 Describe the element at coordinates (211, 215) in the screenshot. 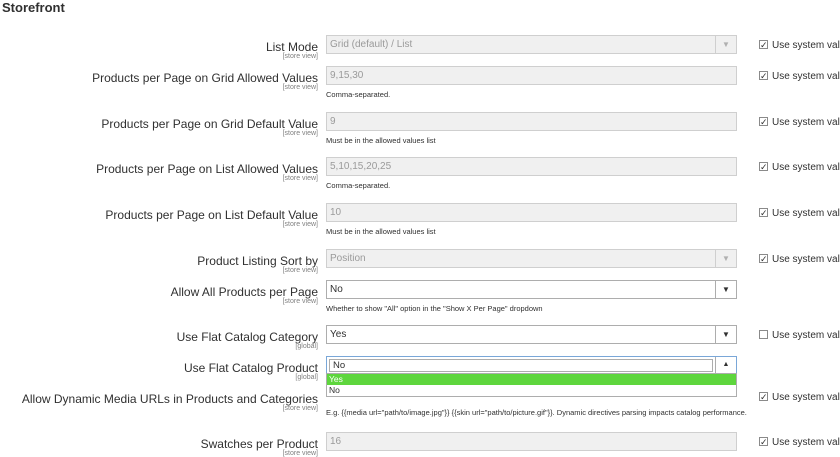

I see `field-label: Products per Page on List Default Value` at that location.